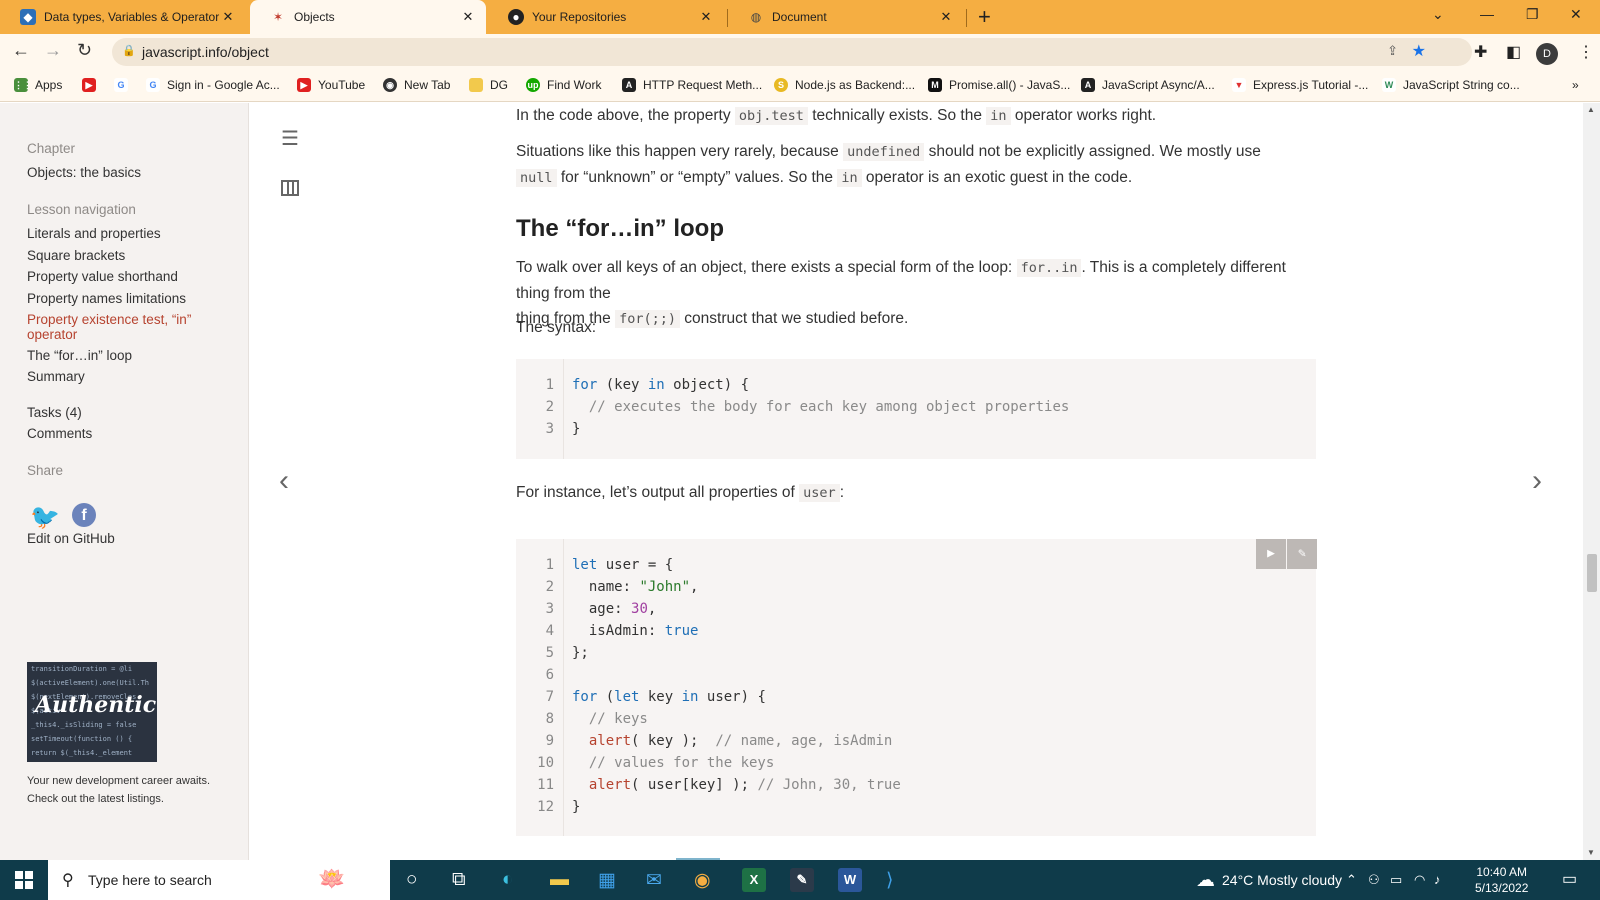  What do you see at coordinates (1419, 880) in the screenshot?
I see `wifi-icon: ◠` at bounding box center [1419, 880].